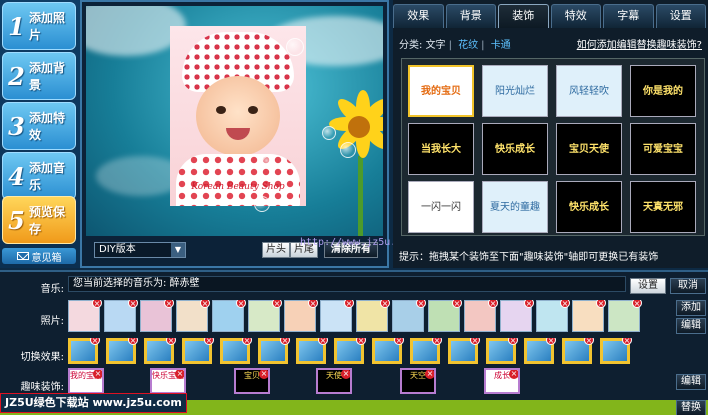  I want to click on decoration-item: 一闪一闪, so click(441, 207).